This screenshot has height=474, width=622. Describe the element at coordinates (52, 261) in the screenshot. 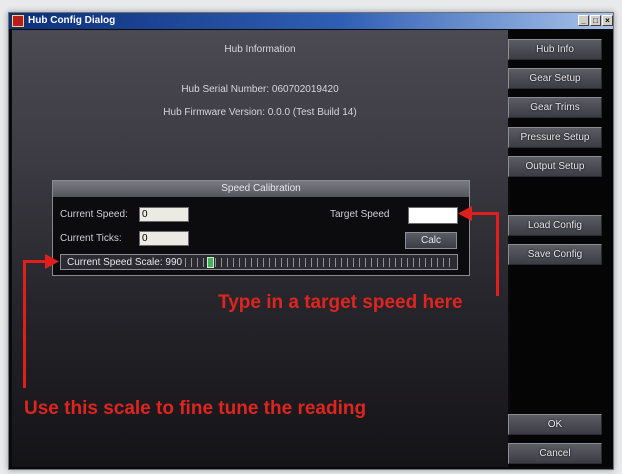

I see `scale-hint-arrowhead` at that location.